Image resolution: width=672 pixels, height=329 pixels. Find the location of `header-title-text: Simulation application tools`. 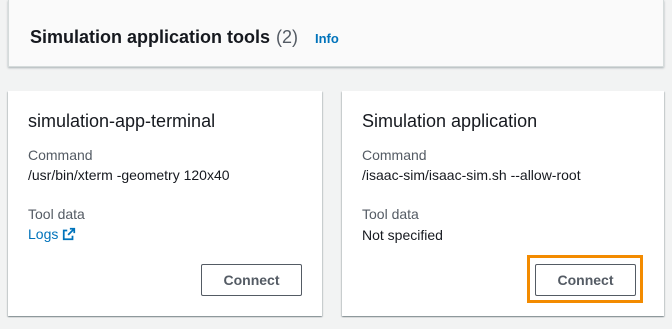

header-title-text: Simulation application tools is located at coordinates (150, 37).